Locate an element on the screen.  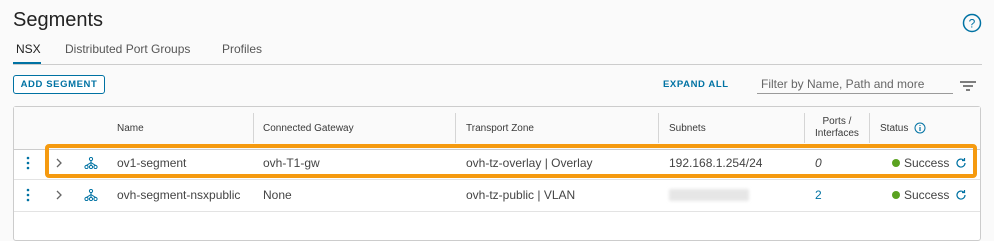
segment-name: ovh-segment-nsxpublic is located at coordinates (178, 195).